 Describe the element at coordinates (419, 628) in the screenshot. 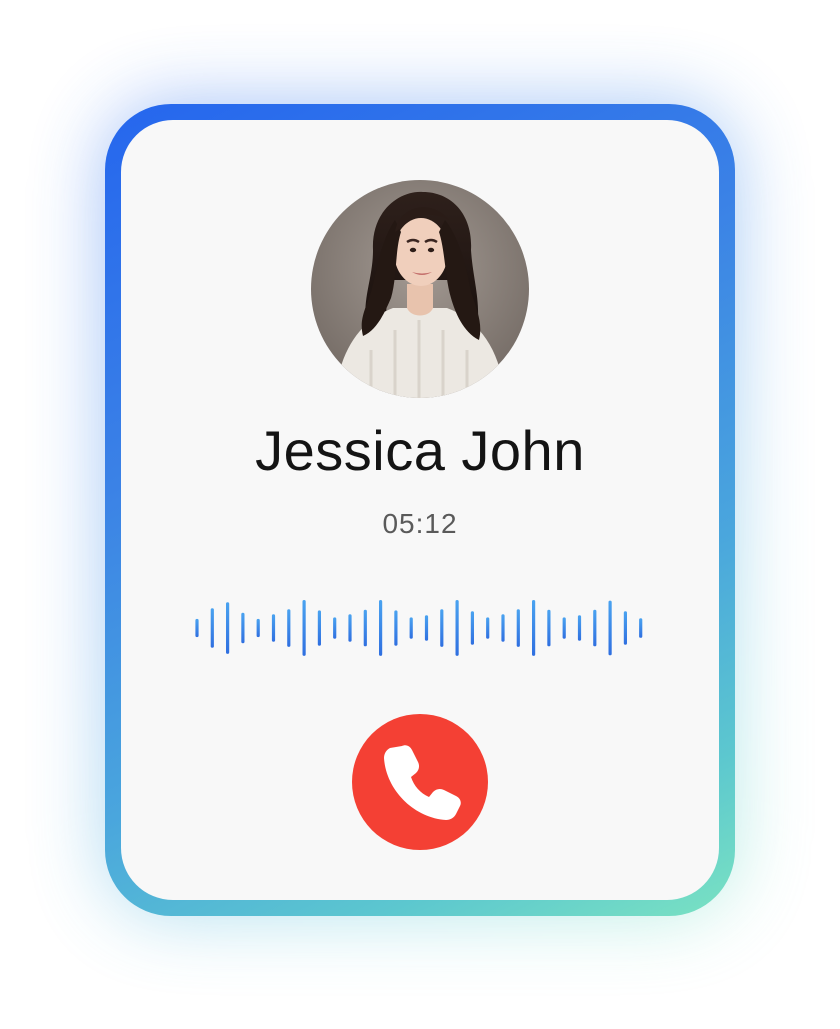

I see `audio-waveform` at that location.